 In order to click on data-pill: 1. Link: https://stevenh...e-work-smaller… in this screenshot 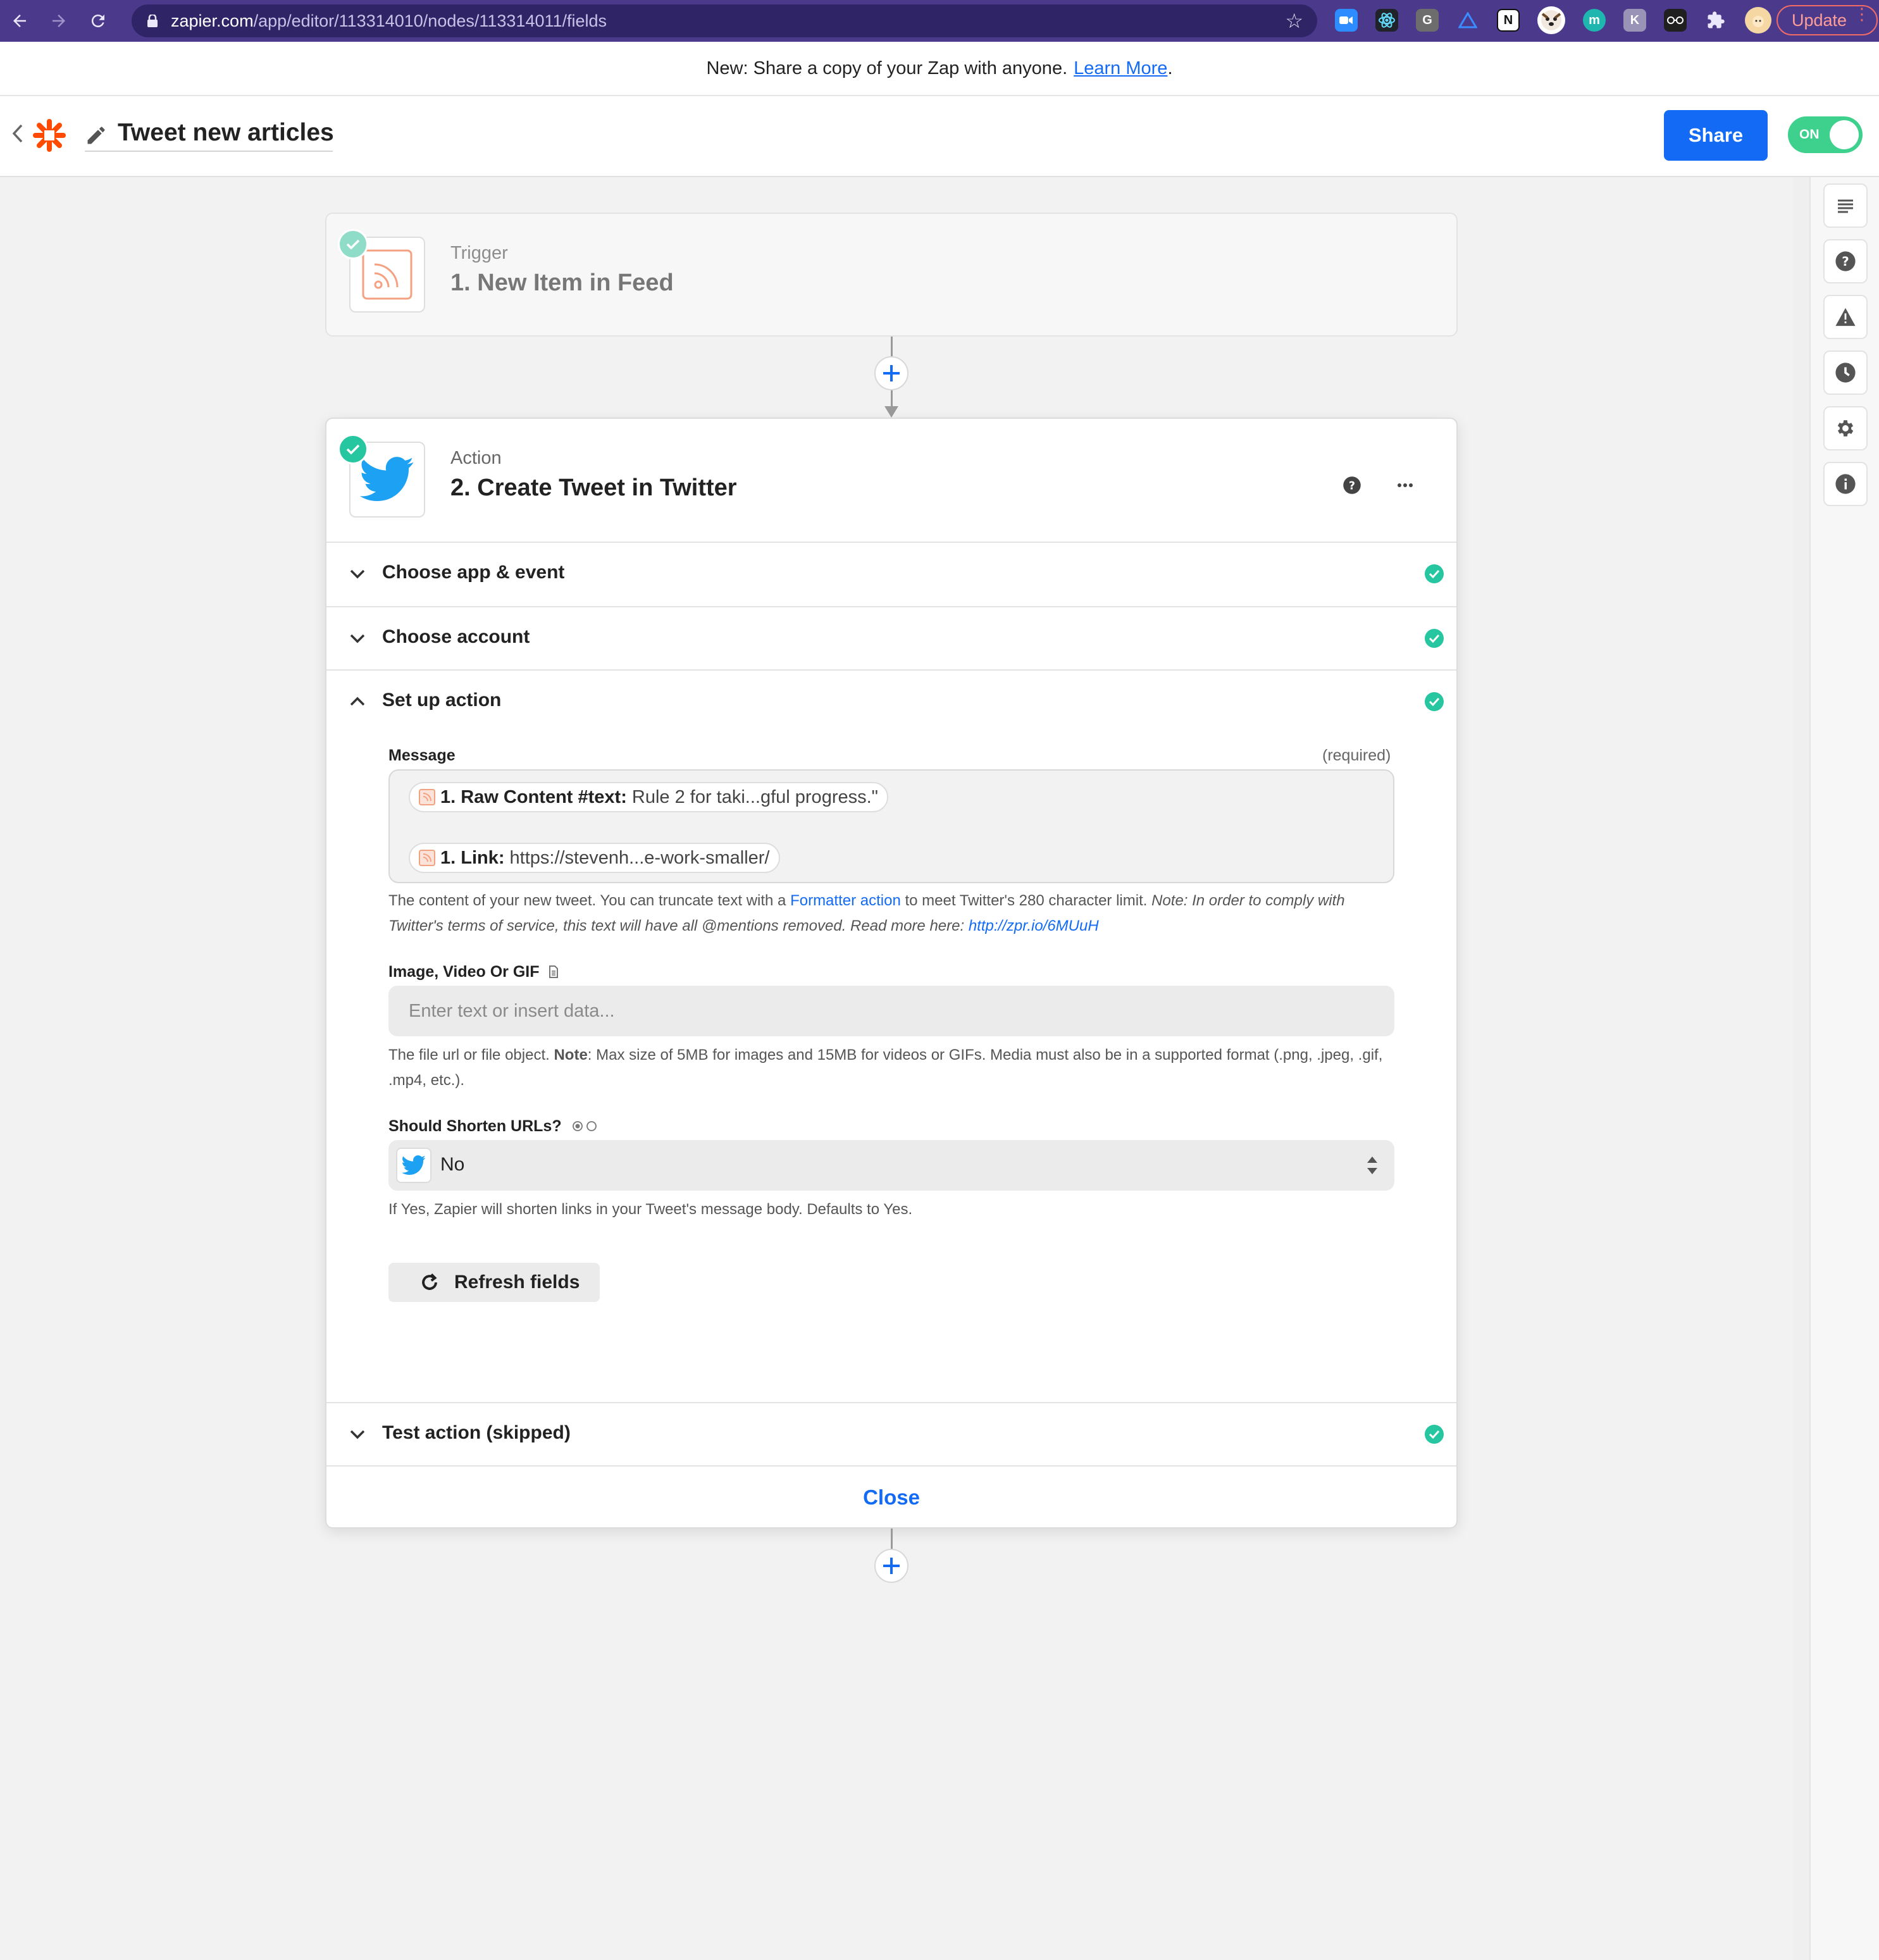, I will do `click(594, 858)`.